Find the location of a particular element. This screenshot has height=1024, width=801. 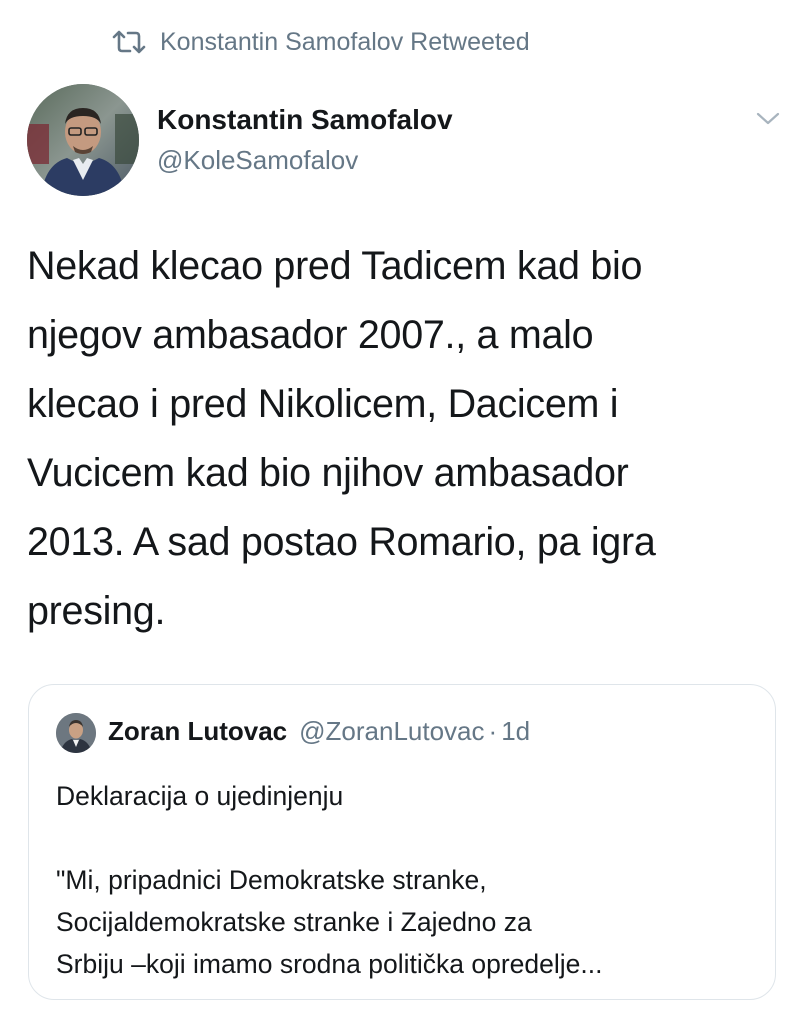

quoted-author-name: Zoran Lutovac is located at coordinates (197, 731).